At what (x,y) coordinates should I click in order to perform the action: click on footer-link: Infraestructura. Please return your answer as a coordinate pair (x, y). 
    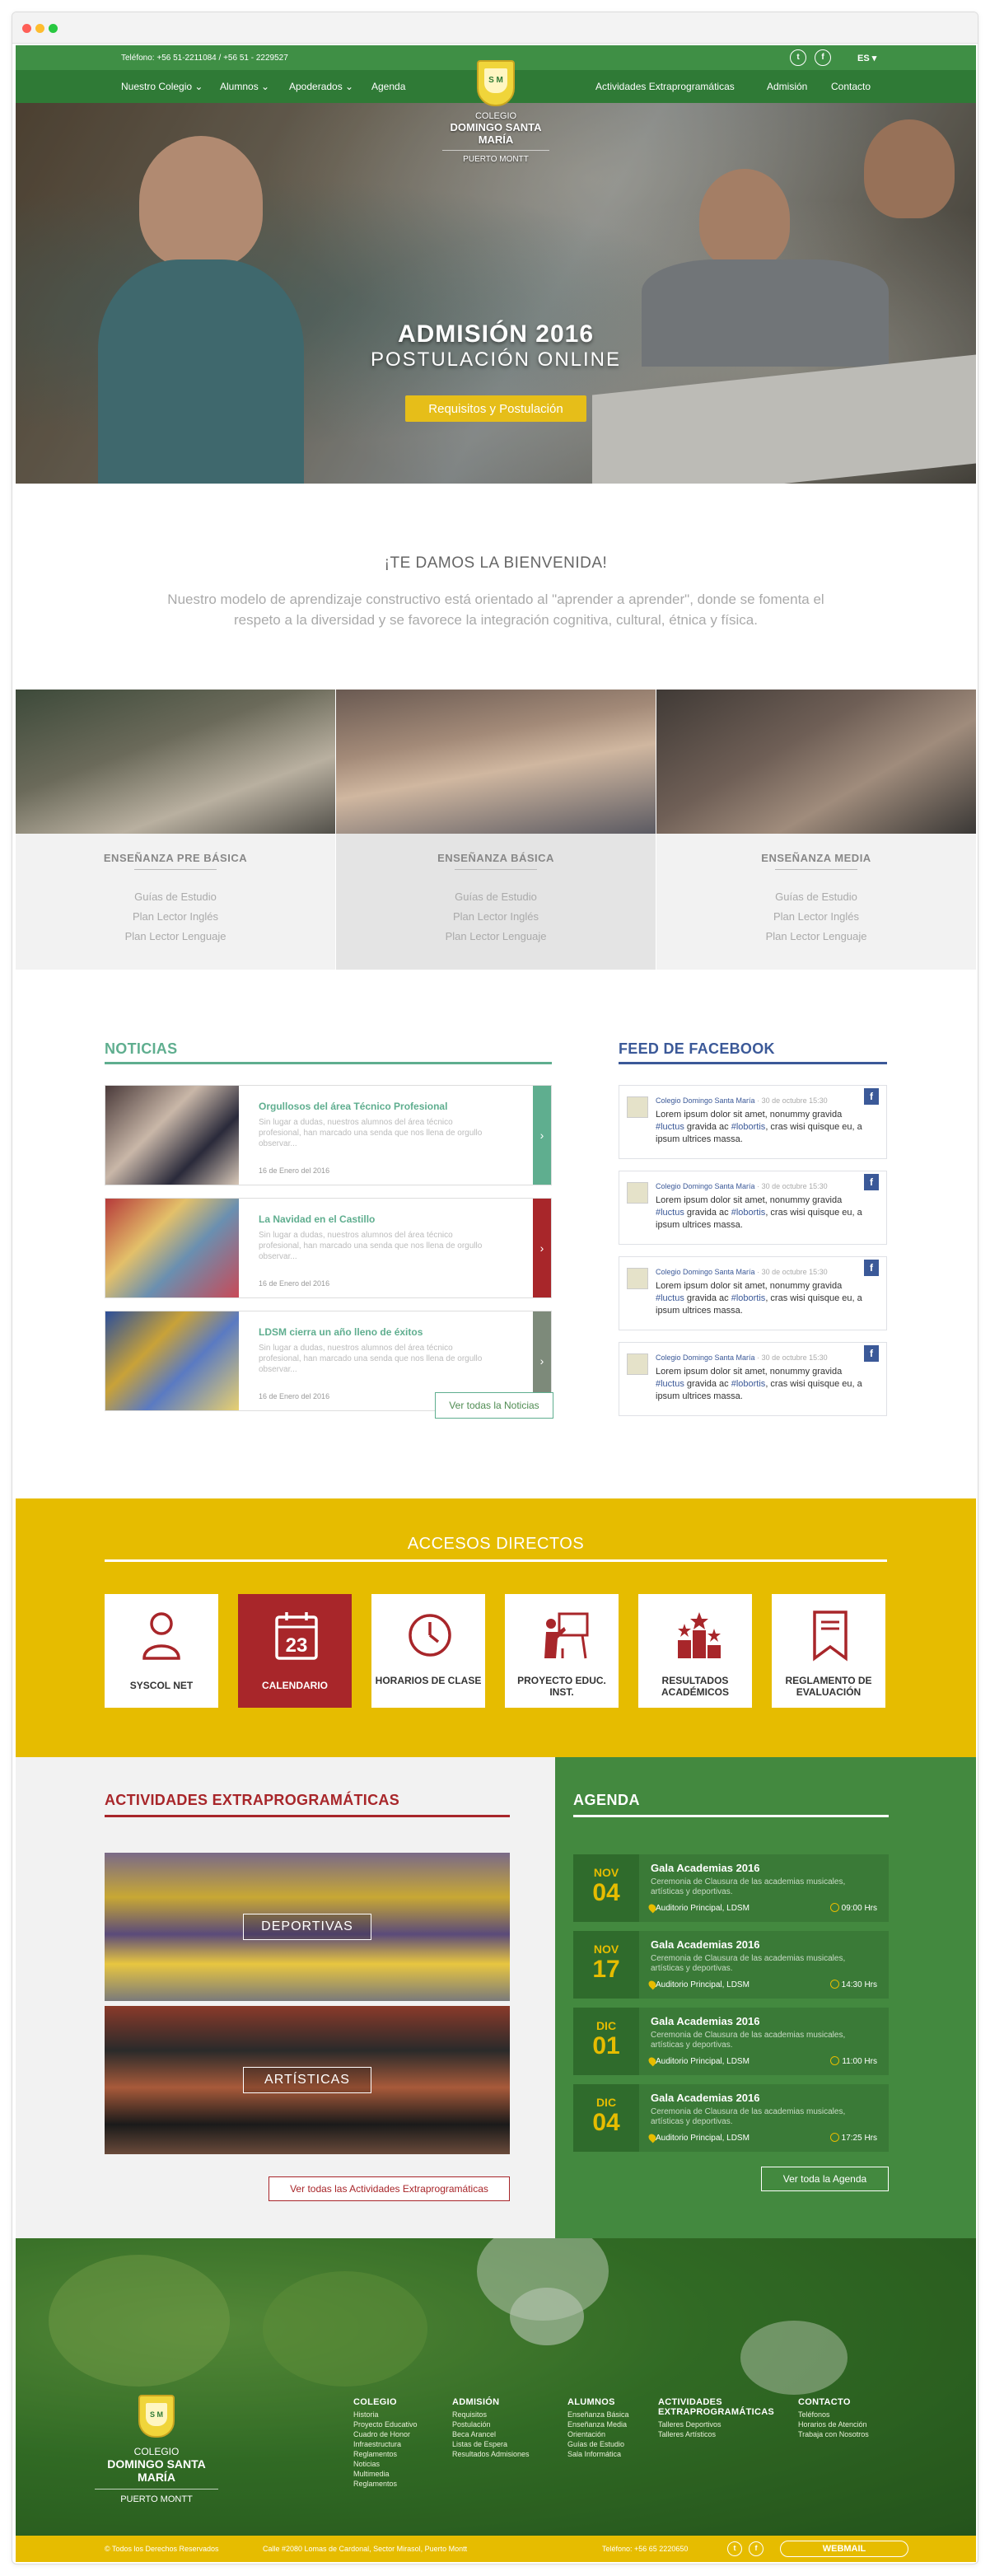
    Looking at the image, I should click on (386, 2444).